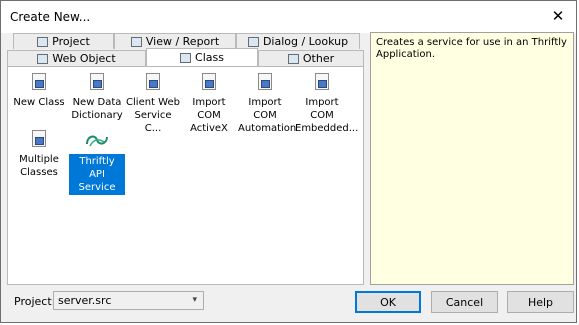  Describe the element at coordinates (293, 58) in the screenshot. I see `other-icon` at that location.